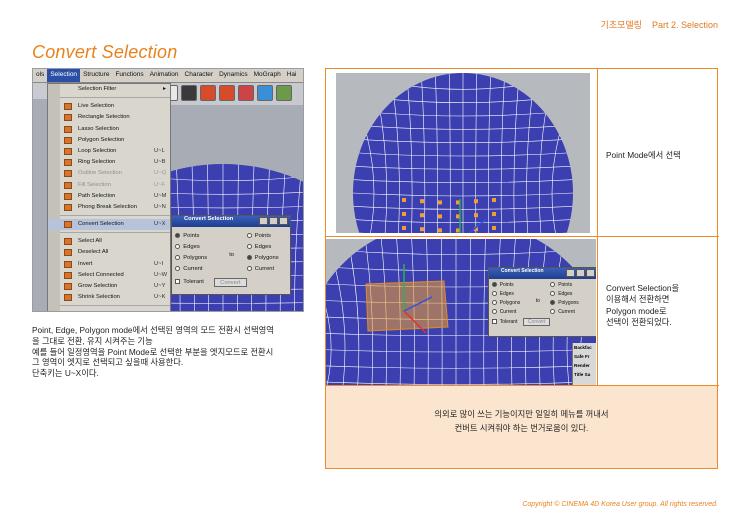 The height and width of the screenshot is (530, 750). Describe the element at coordinates (129, 75) in the screenshot. I see `menubar-item: Functions` at that location.